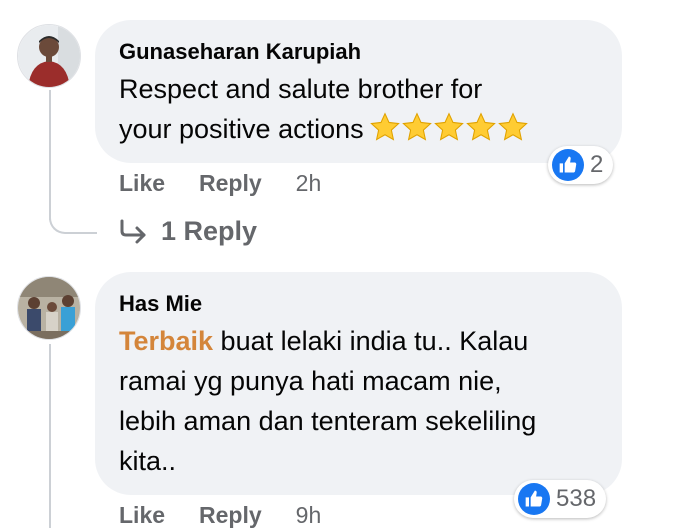 This screenshot has width=692, height=528. I want to click on reaction-summary: 2, so click(581, 165).